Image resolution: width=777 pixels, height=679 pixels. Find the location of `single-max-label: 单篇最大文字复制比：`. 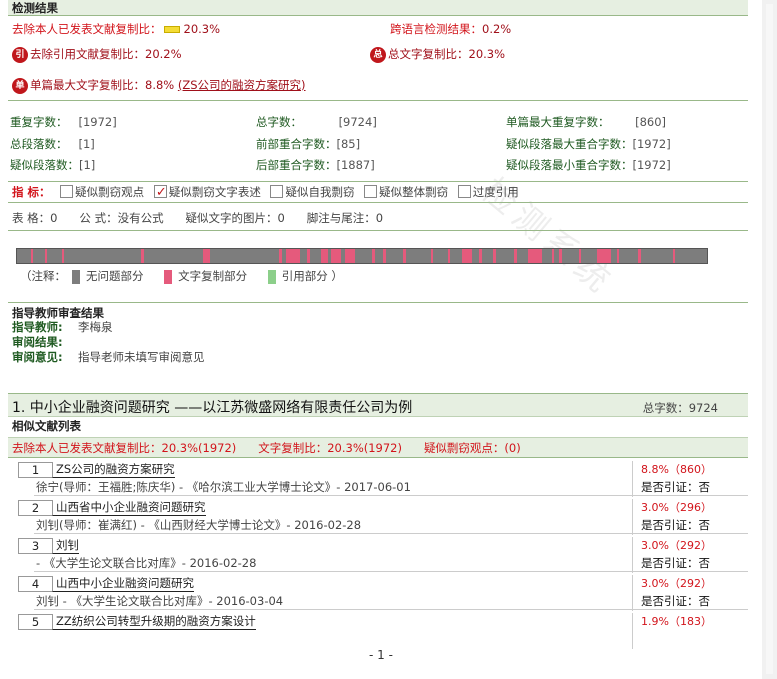

single-max-label: 单篇最大文字复制比： is located at coordinates (87, 85).